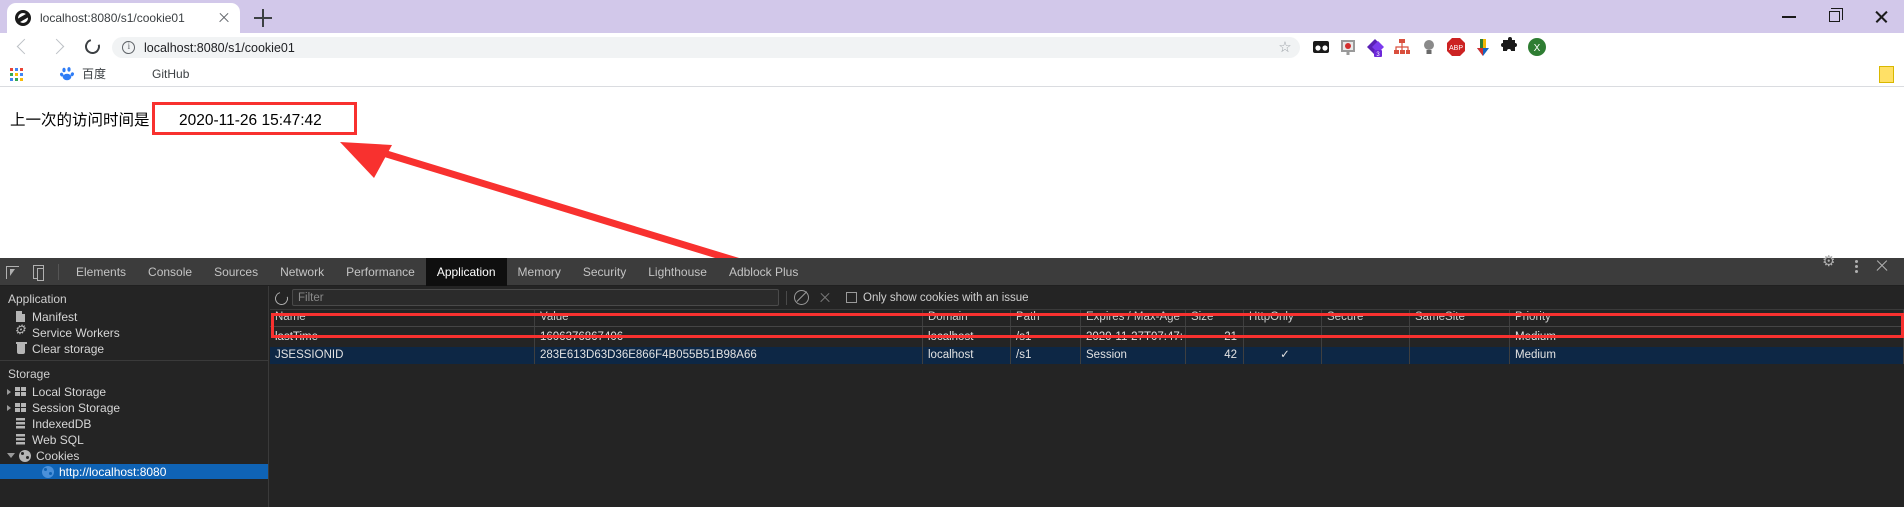  Describe the element at coordinates (112, 18) in the screenshot. I see `tab-title: localhost:8080/s1/cookie01` at that location.